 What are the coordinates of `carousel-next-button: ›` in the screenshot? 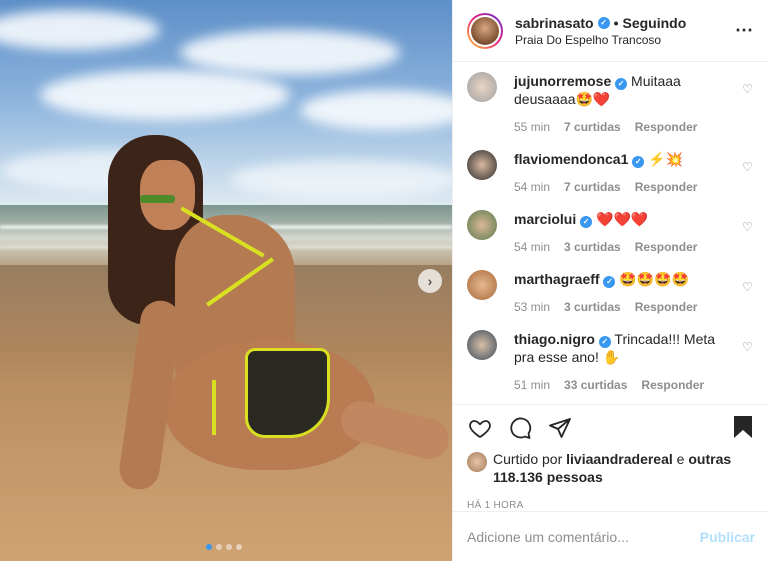 It's located at (430, 281).